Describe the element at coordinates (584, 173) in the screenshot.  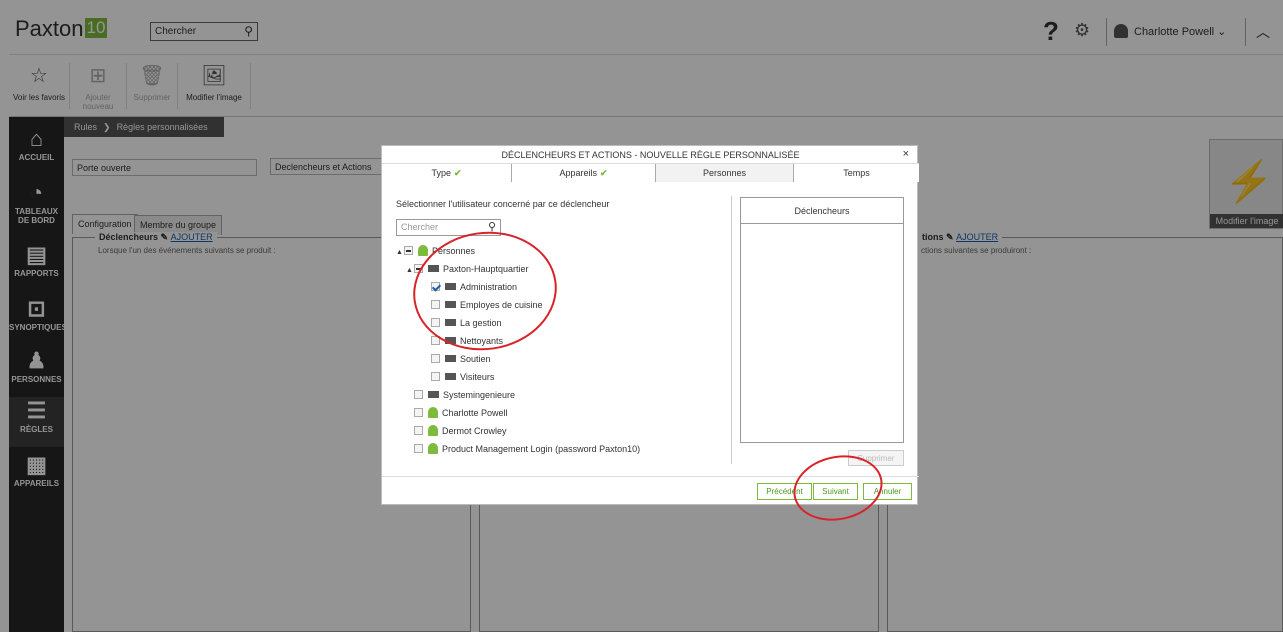
I see `tab-devices: Appareils ✔` at that location.